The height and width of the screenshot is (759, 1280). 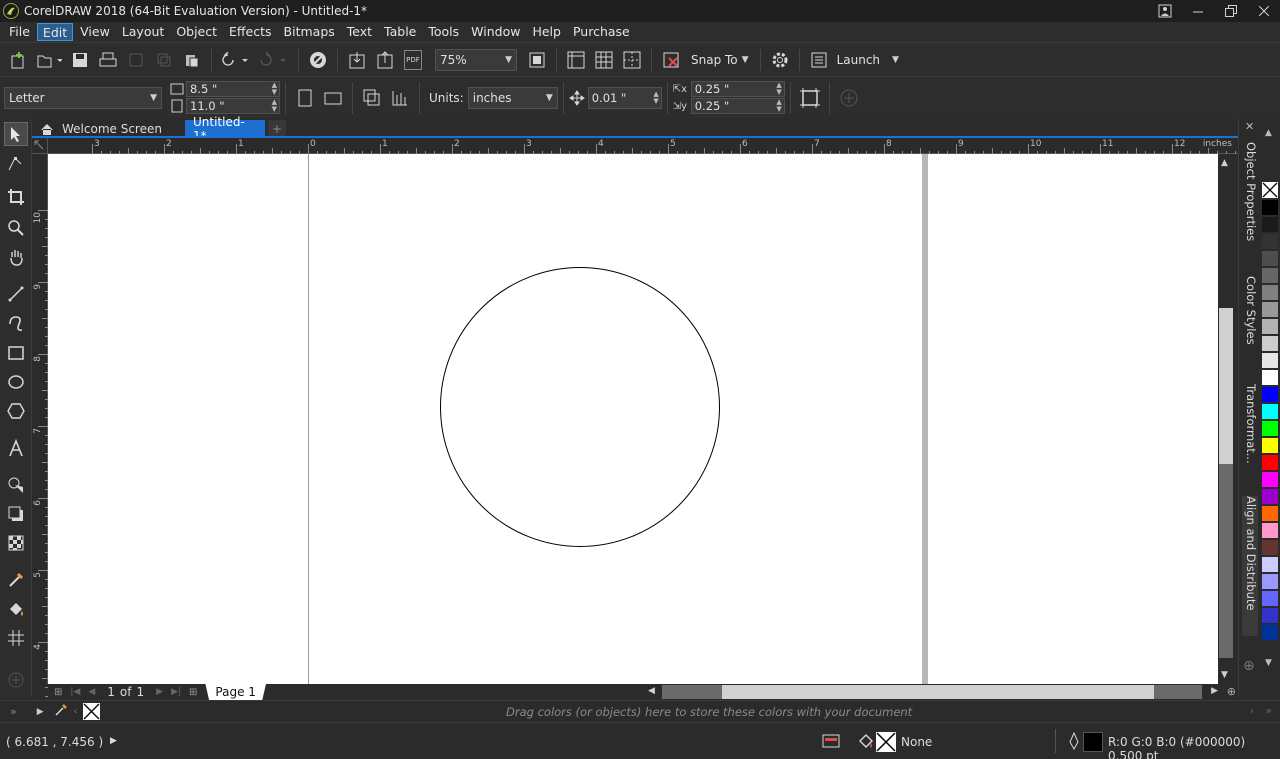 I want to click on show-grid-icon, so click(x=604, y=60).